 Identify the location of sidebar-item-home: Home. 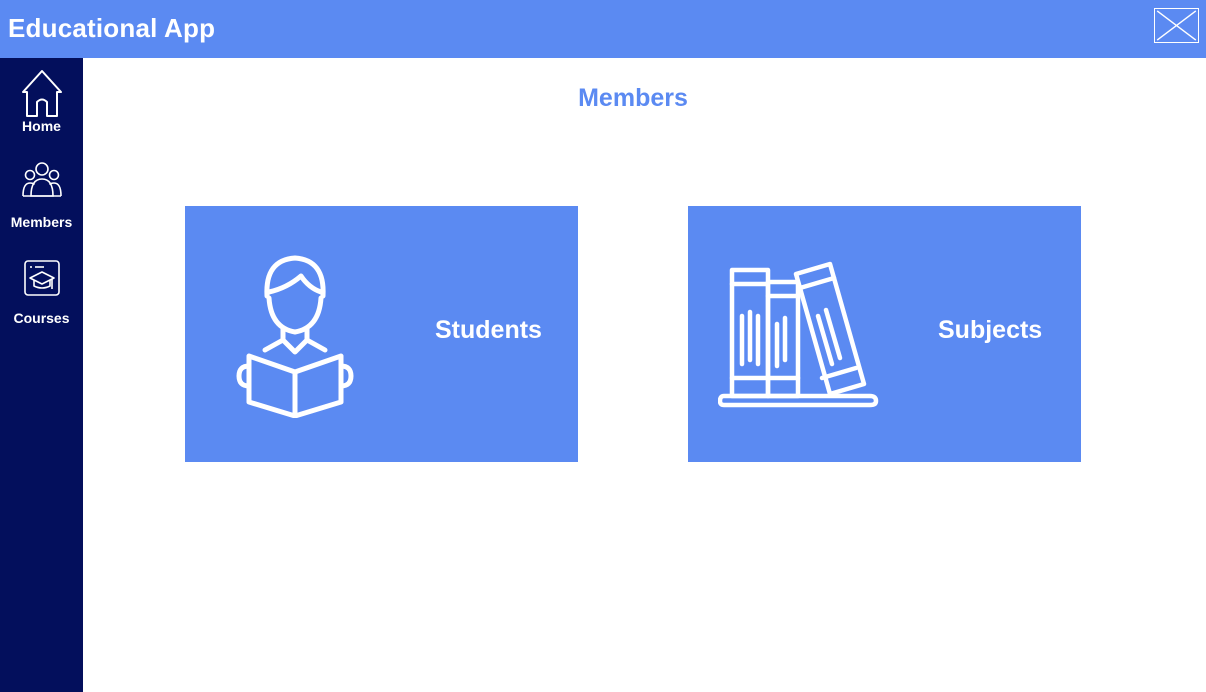
(41, 100).